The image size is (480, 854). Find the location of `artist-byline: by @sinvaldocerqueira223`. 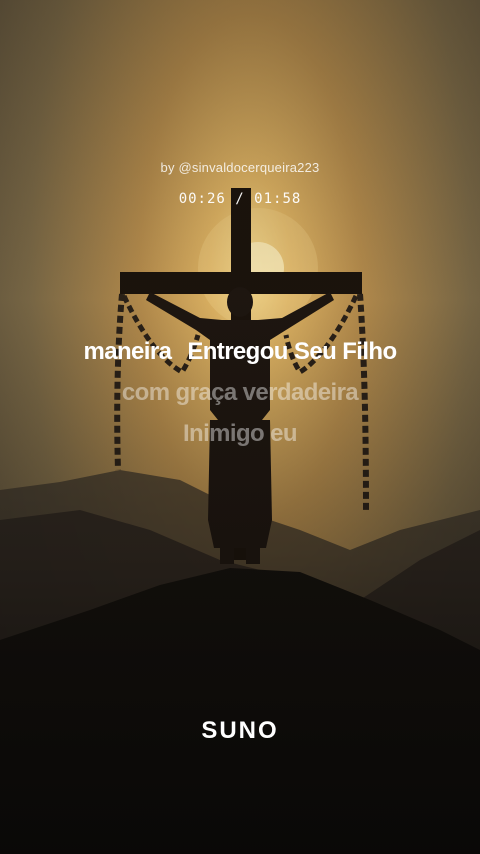

artist-byline: by @sinvaldocerqueira223 is located at coordinates (240, 167).